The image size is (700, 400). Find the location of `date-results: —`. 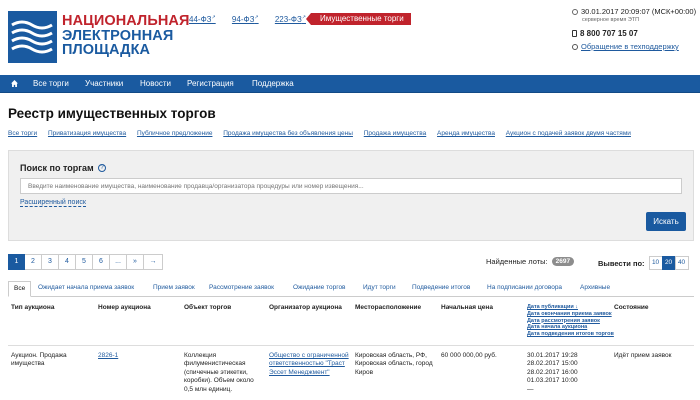

date-results: — is located at coordinates (530, 389).